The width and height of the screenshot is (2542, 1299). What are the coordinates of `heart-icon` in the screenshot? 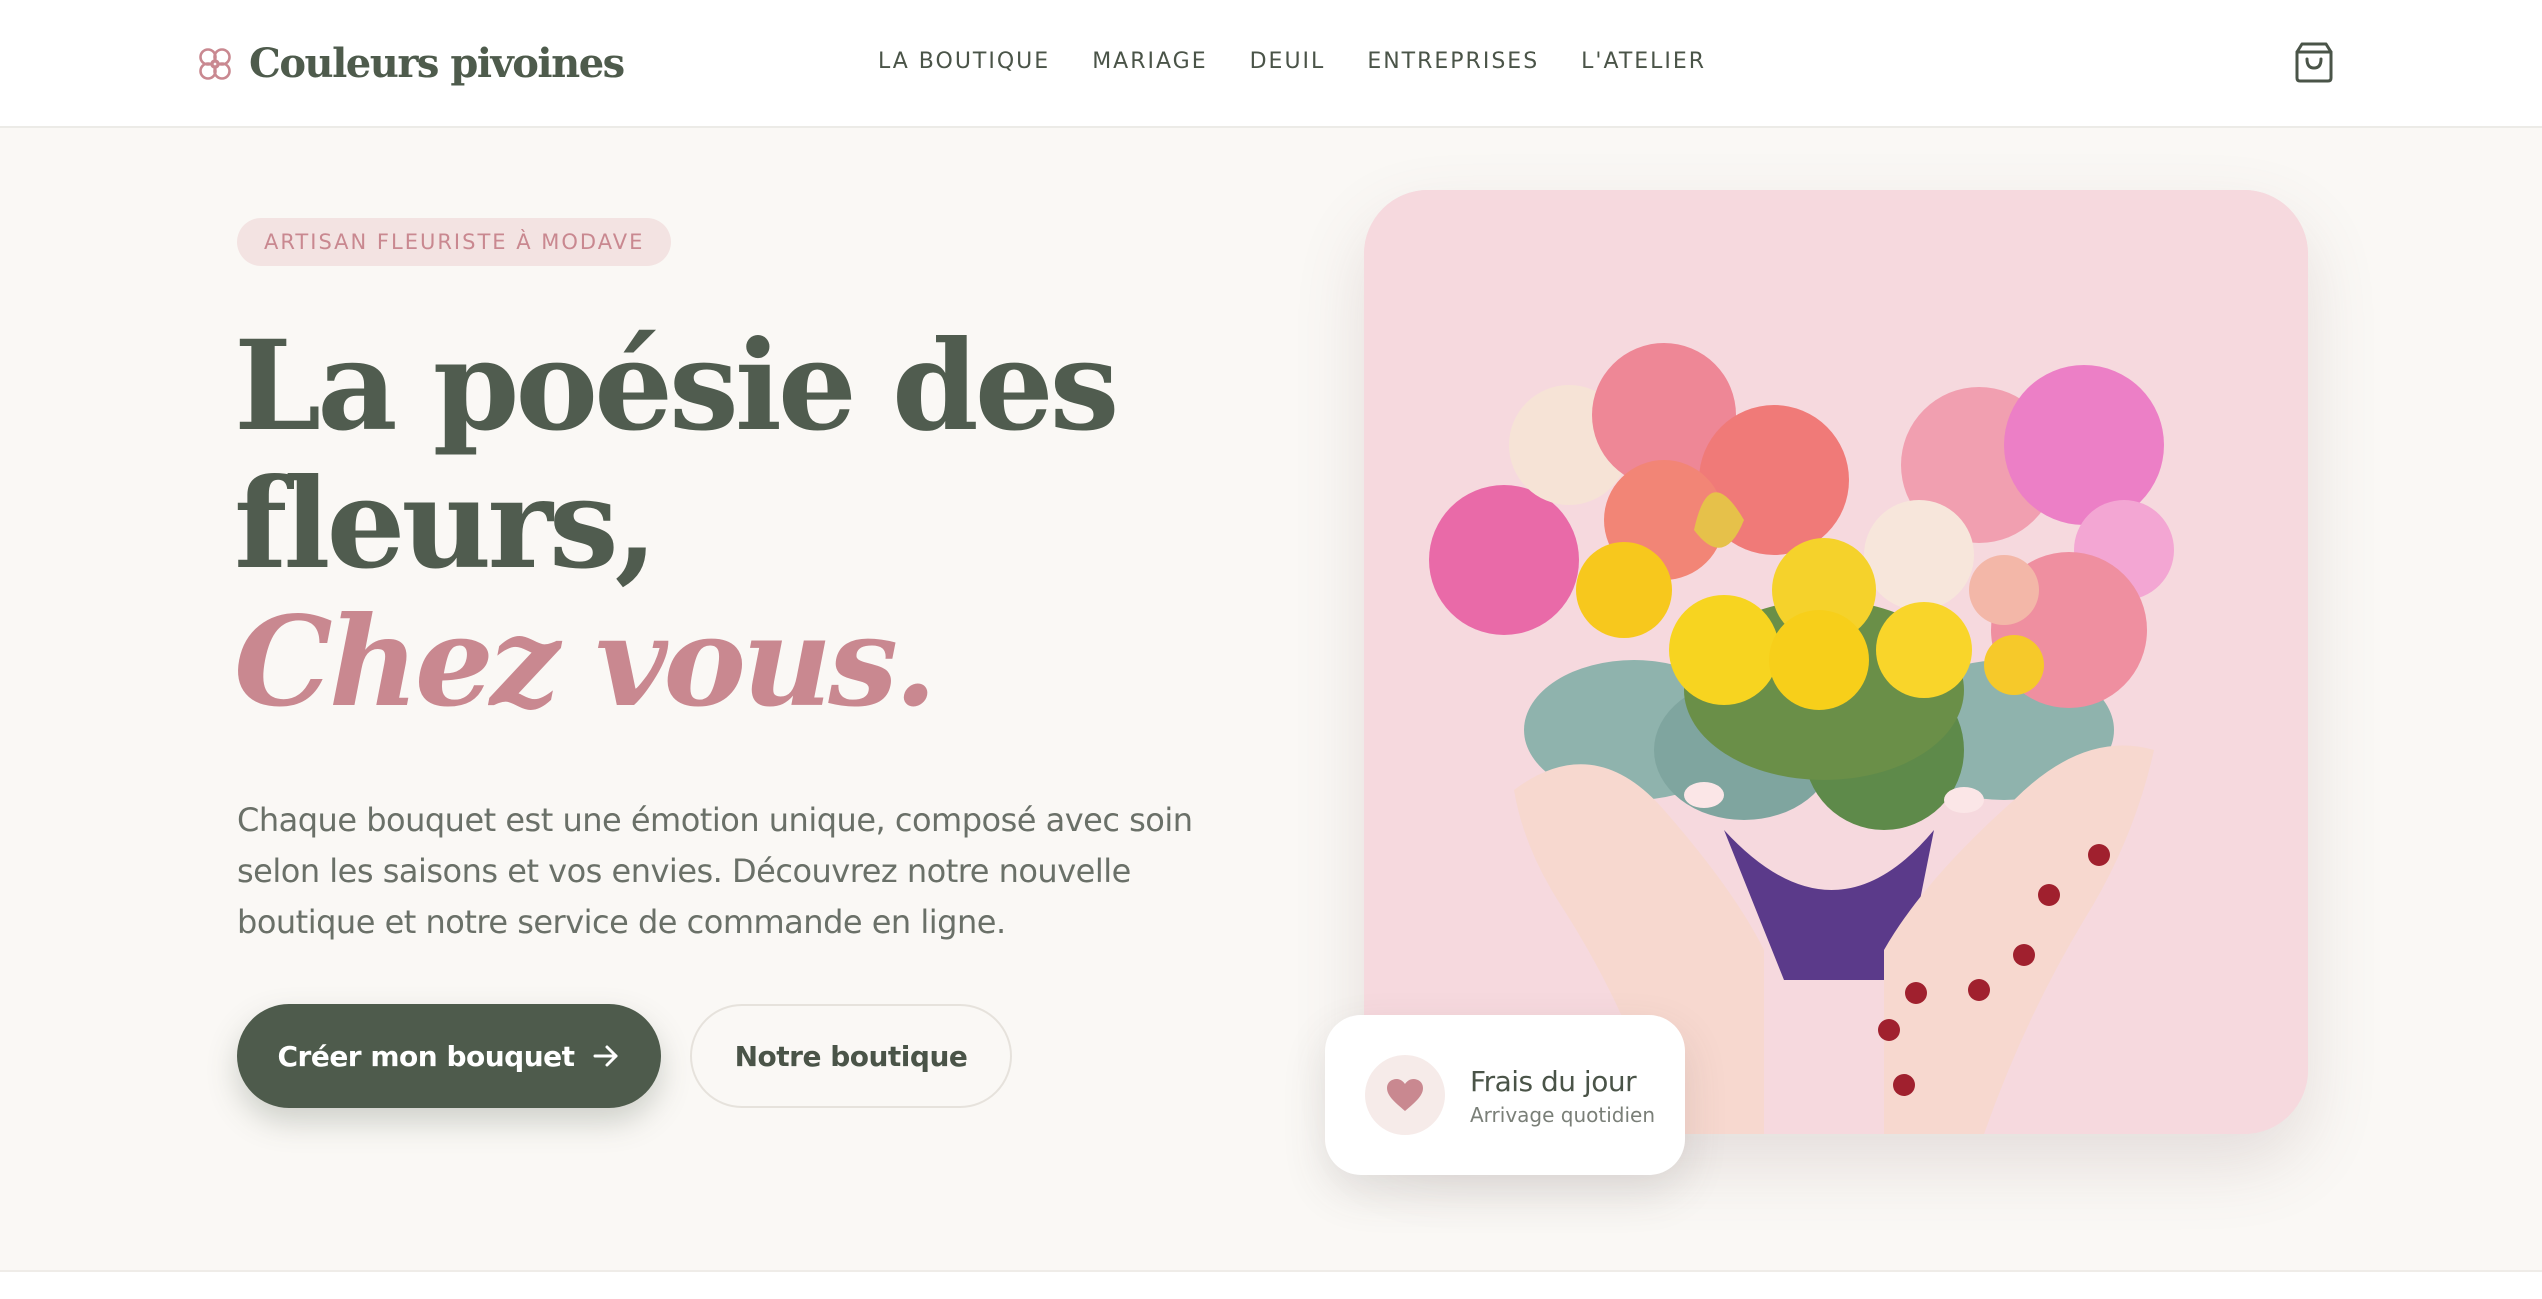 It's located at (1405, 1095).